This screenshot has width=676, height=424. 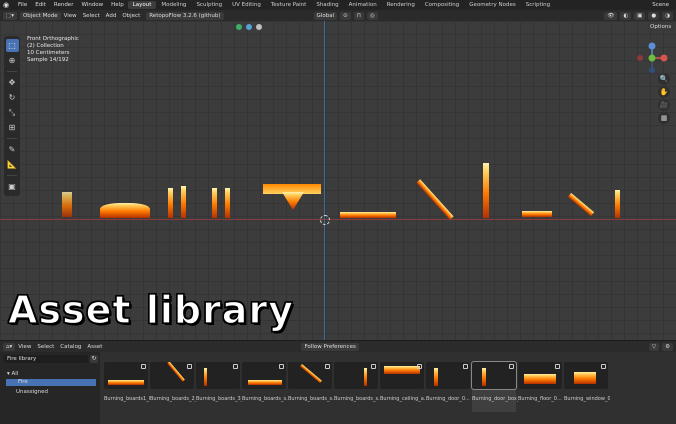 What do you see at coordinates (664, 118) in the screenshot?
I see `grid-view-icon: ▦` at bounding box center [664, 118].